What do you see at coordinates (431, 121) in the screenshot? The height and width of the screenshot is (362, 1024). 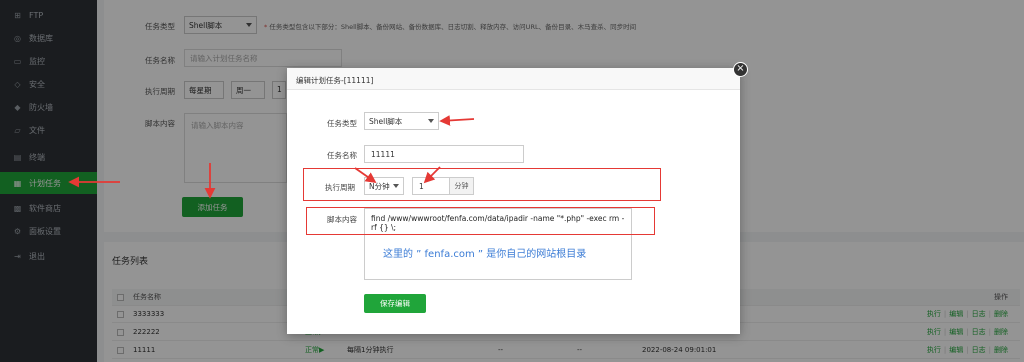 I see `chevron-down-icon` at bounding box center [431, 121].